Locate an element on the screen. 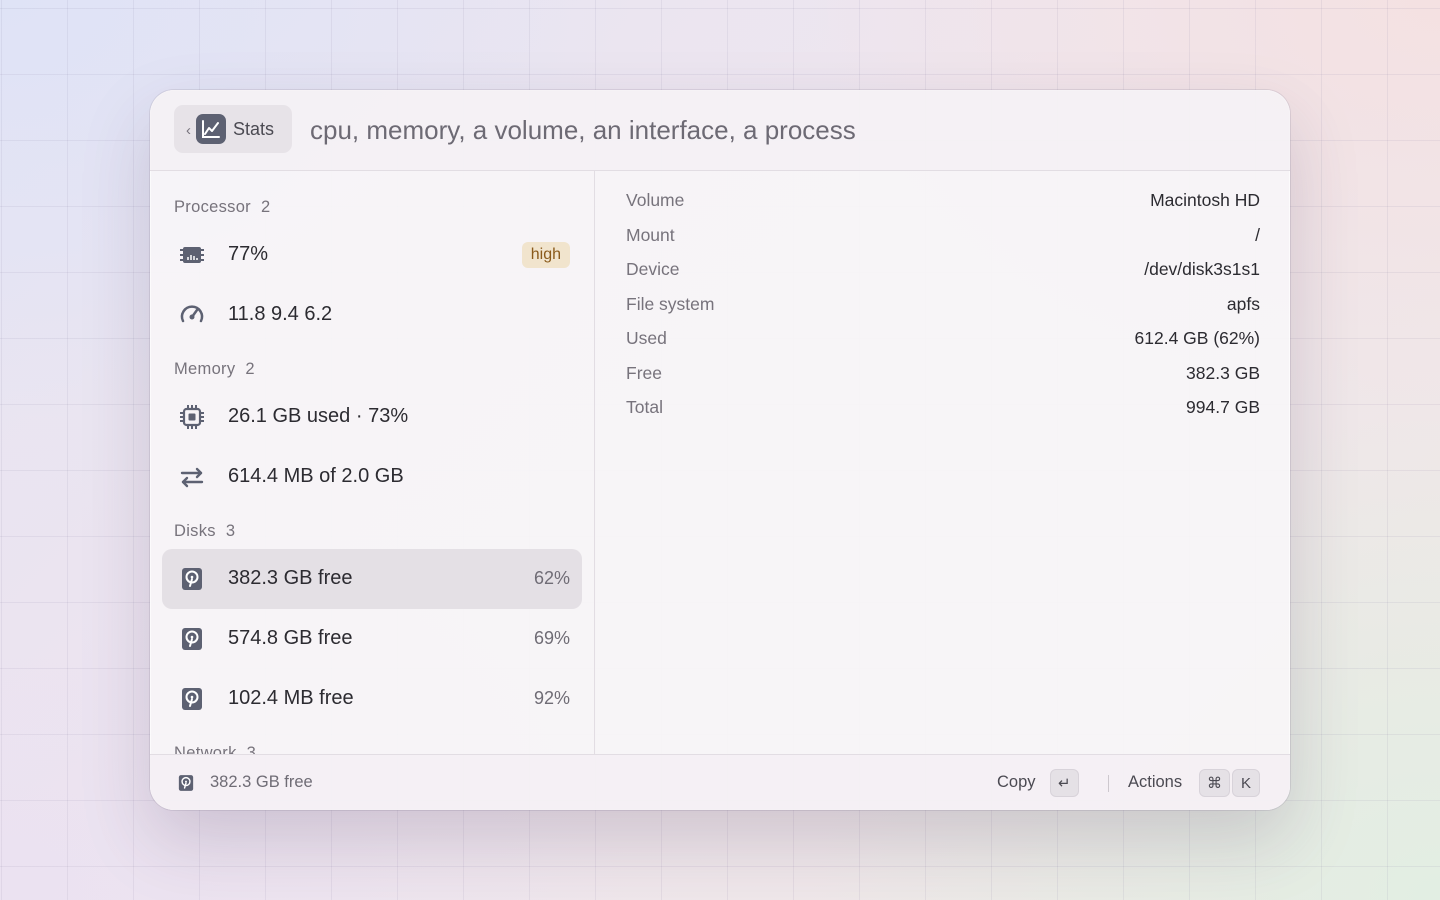 This screenshot has width=1440, height=900. list-item-disk-3: 102.4 MB free 92% is located at coordinates (372, 699).